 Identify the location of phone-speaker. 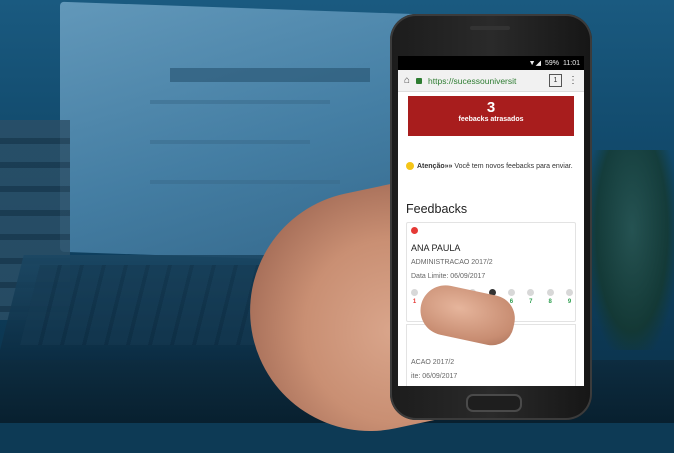
(490, 28).